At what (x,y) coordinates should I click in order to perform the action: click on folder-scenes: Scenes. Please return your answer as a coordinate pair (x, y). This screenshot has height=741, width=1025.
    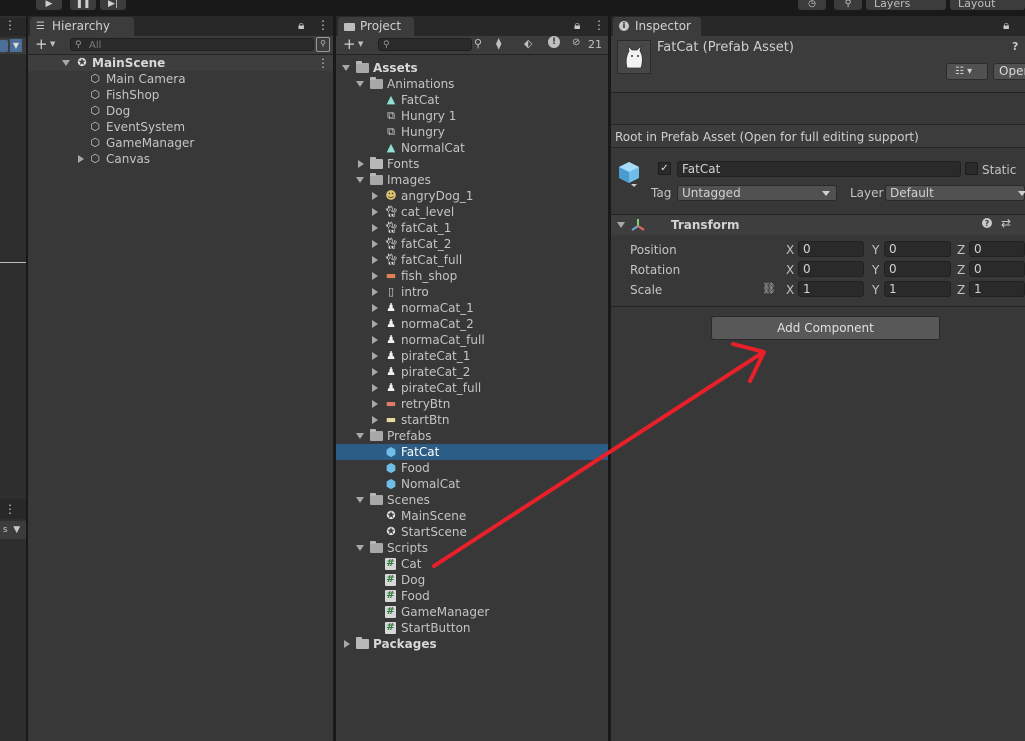
    Looking at the image, I should click on (472, 500).